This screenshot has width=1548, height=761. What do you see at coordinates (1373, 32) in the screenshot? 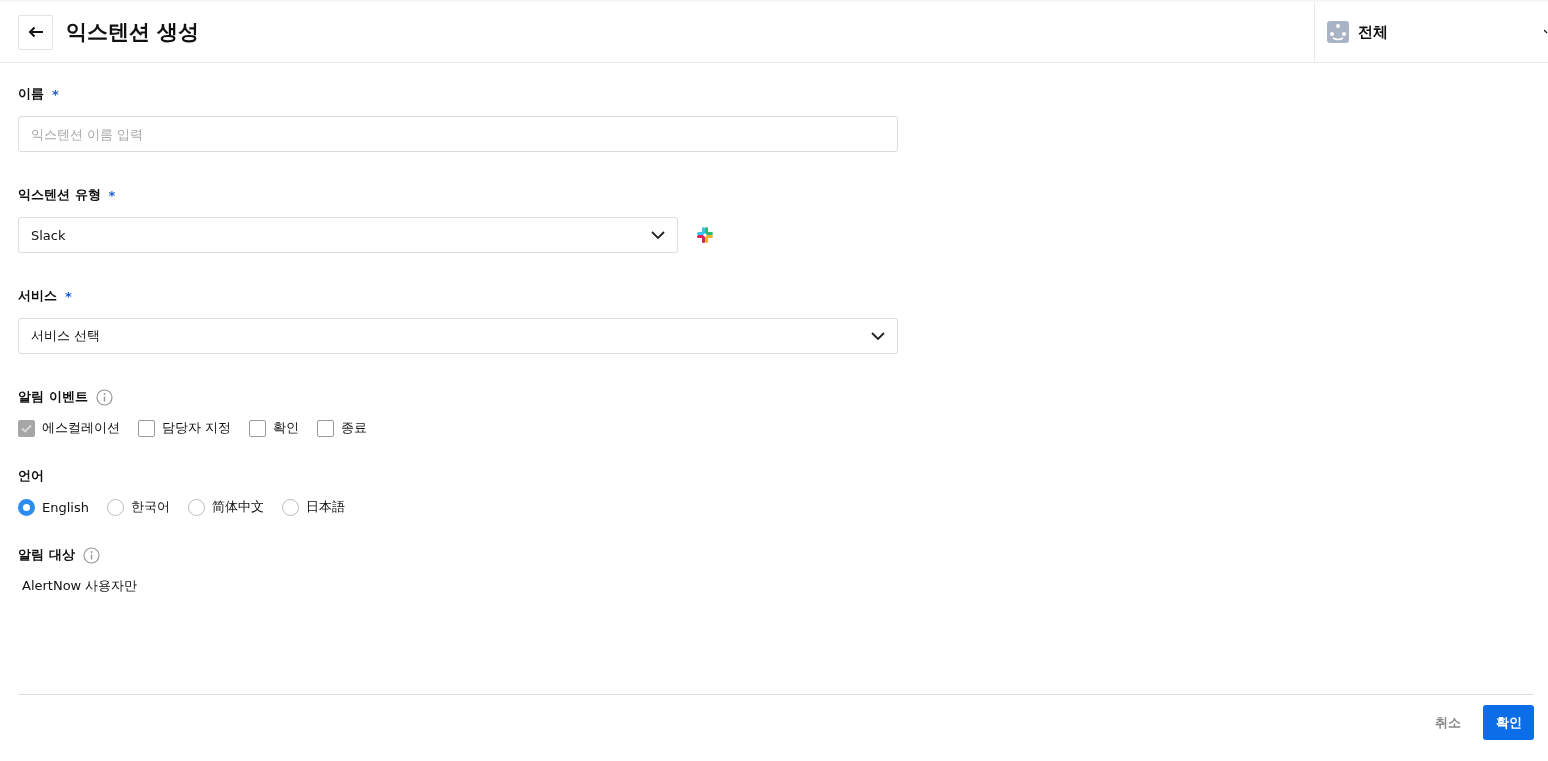
I see `workspace-name: 전체` at bounding box center [1373, 32].